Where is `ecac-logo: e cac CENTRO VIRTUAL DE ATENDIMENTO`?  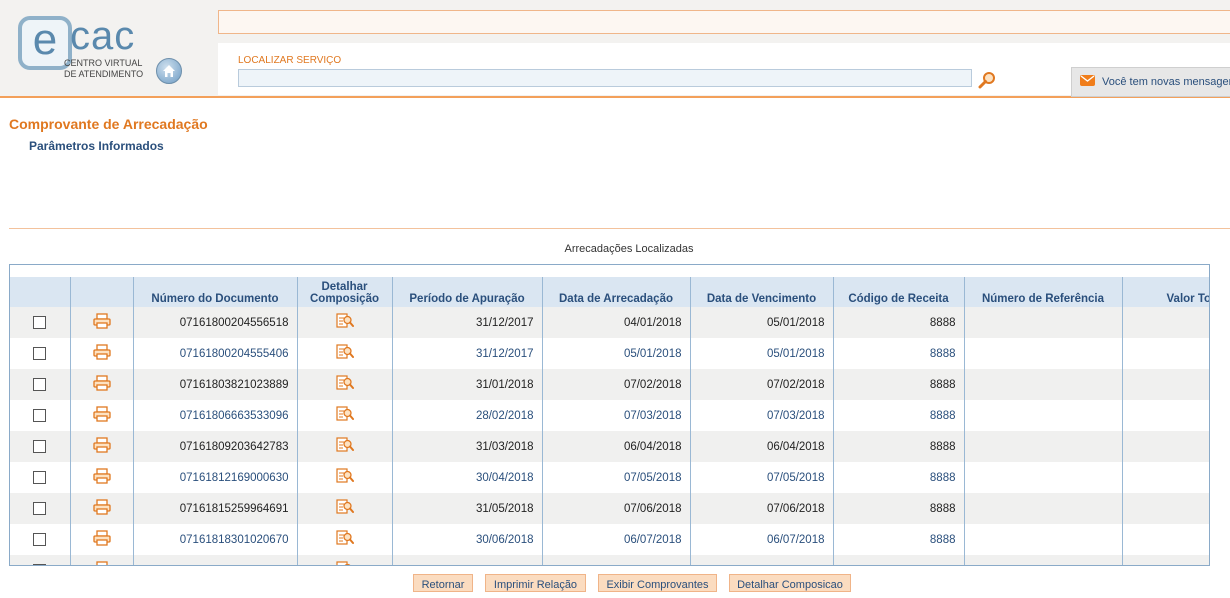
ecac-logo: e cac CENTRO VIRTUAL DE ATENDIMENTO is located at coordinates (83, 50).